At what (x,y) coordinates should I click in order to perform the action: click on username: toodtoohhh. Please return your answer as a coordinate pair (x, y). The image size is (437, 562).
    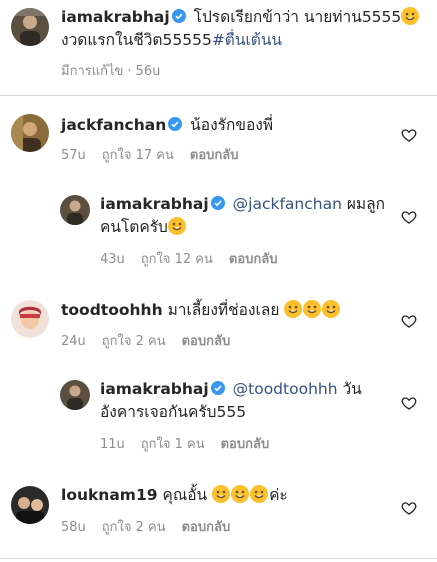
    Looking at the image, I should click on (112, 310).